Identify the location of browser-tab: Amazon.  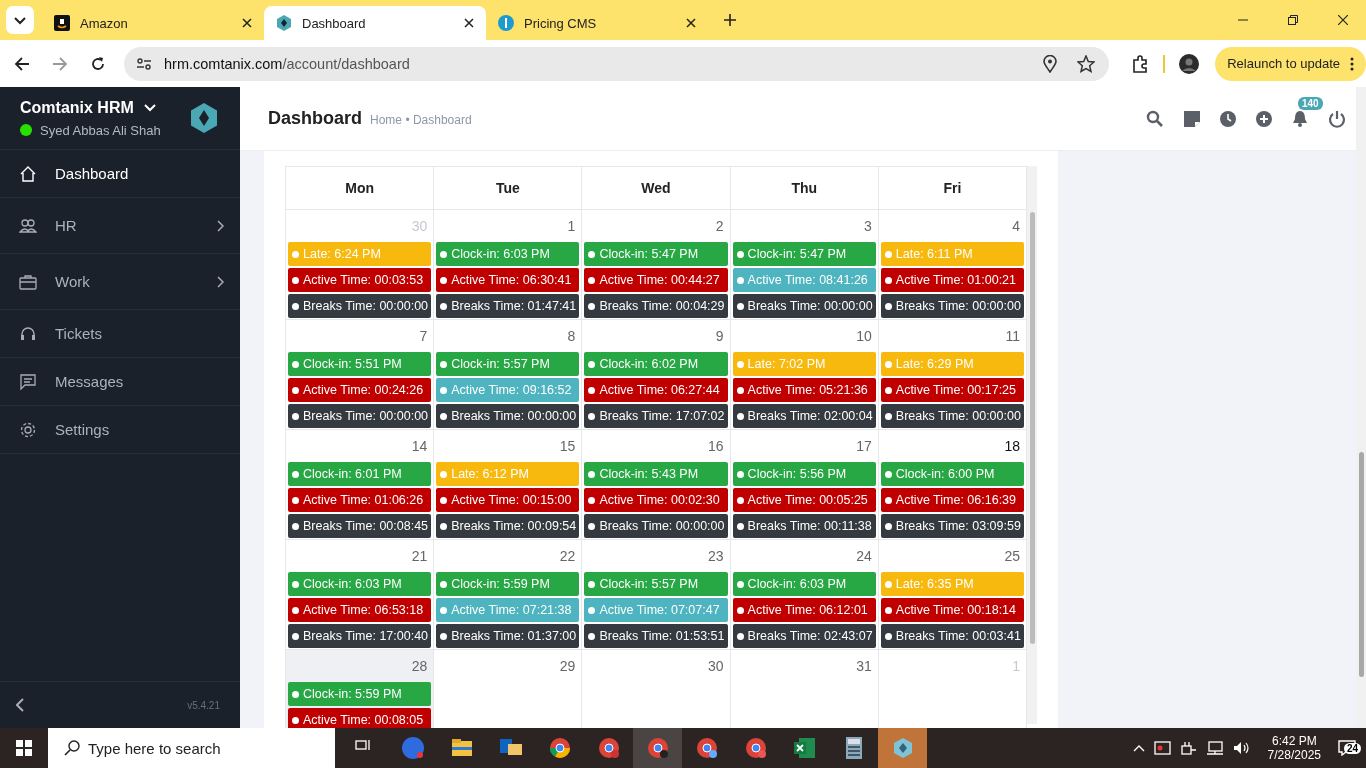
(153, 23).